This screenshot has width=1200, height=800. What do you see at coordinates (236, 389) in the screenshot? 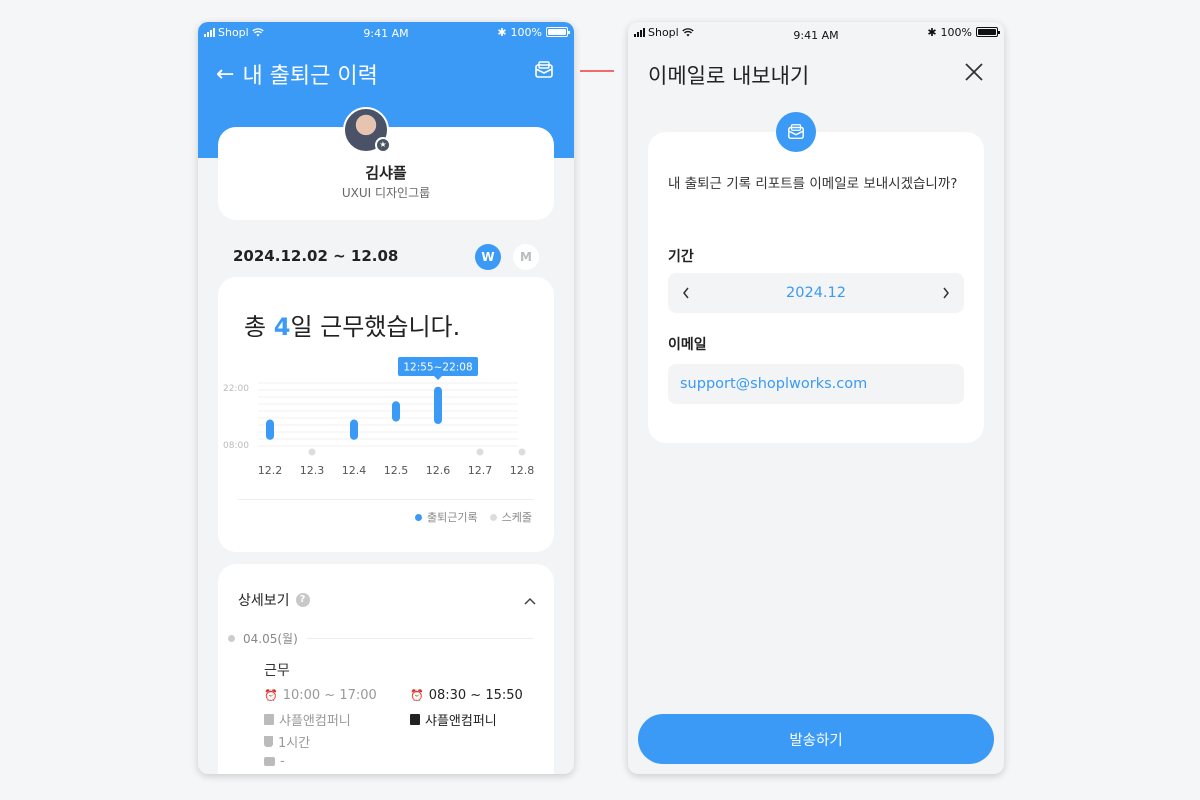
I see `y-tick-label: 22:00` at bounding box center [236, 389].